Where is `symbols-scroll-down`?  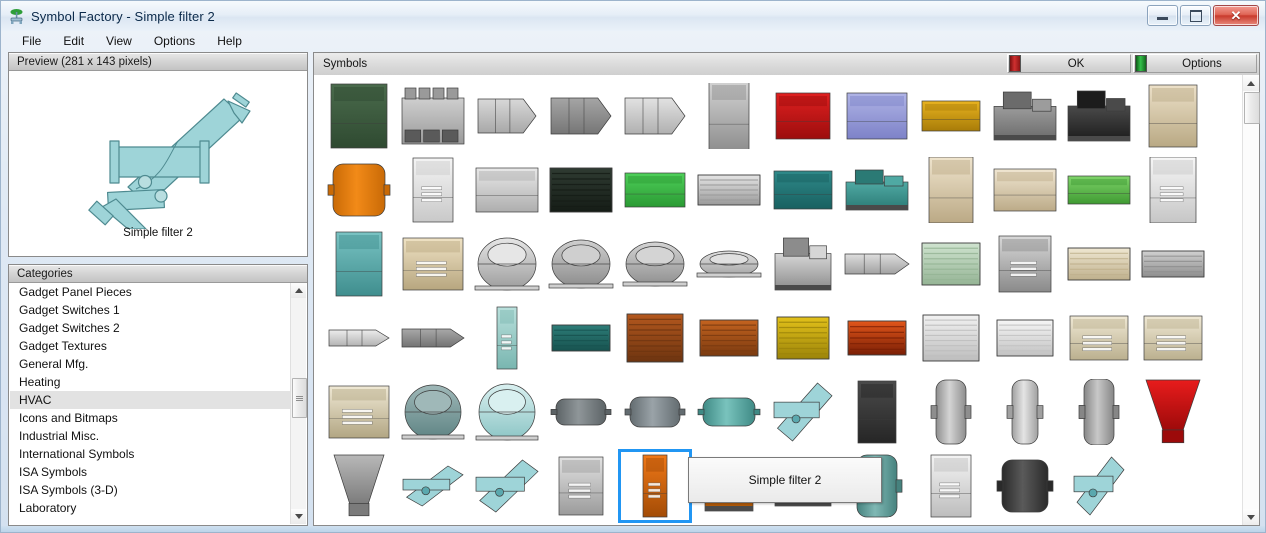
symbols-scroll-down is located at coordinates (1251, 517).